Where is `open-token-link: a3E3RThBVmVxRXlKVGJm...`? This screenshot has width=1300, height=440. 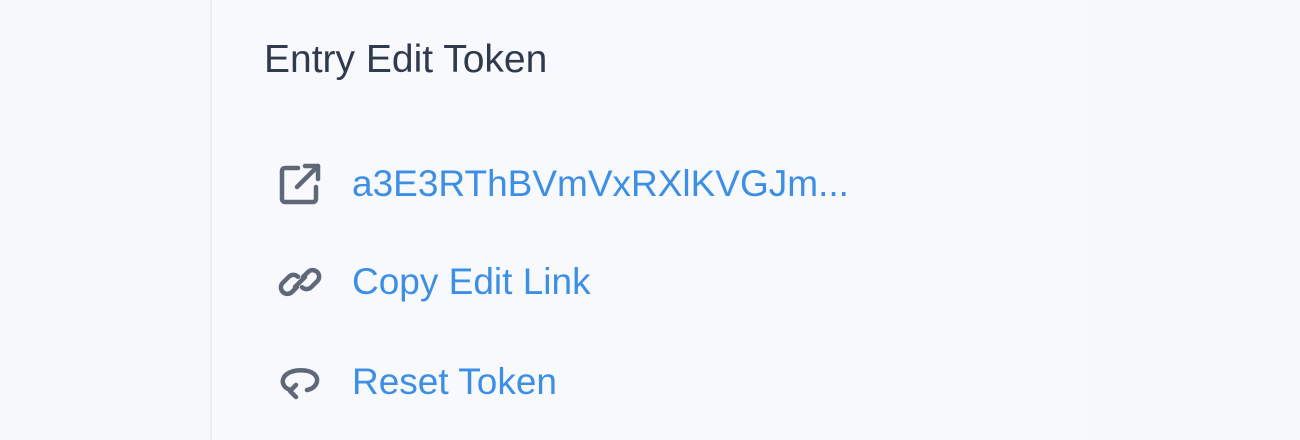 open-token-link: a3E3RThBVmVxRXlKVGJm... is located at coordinates (561, 184).